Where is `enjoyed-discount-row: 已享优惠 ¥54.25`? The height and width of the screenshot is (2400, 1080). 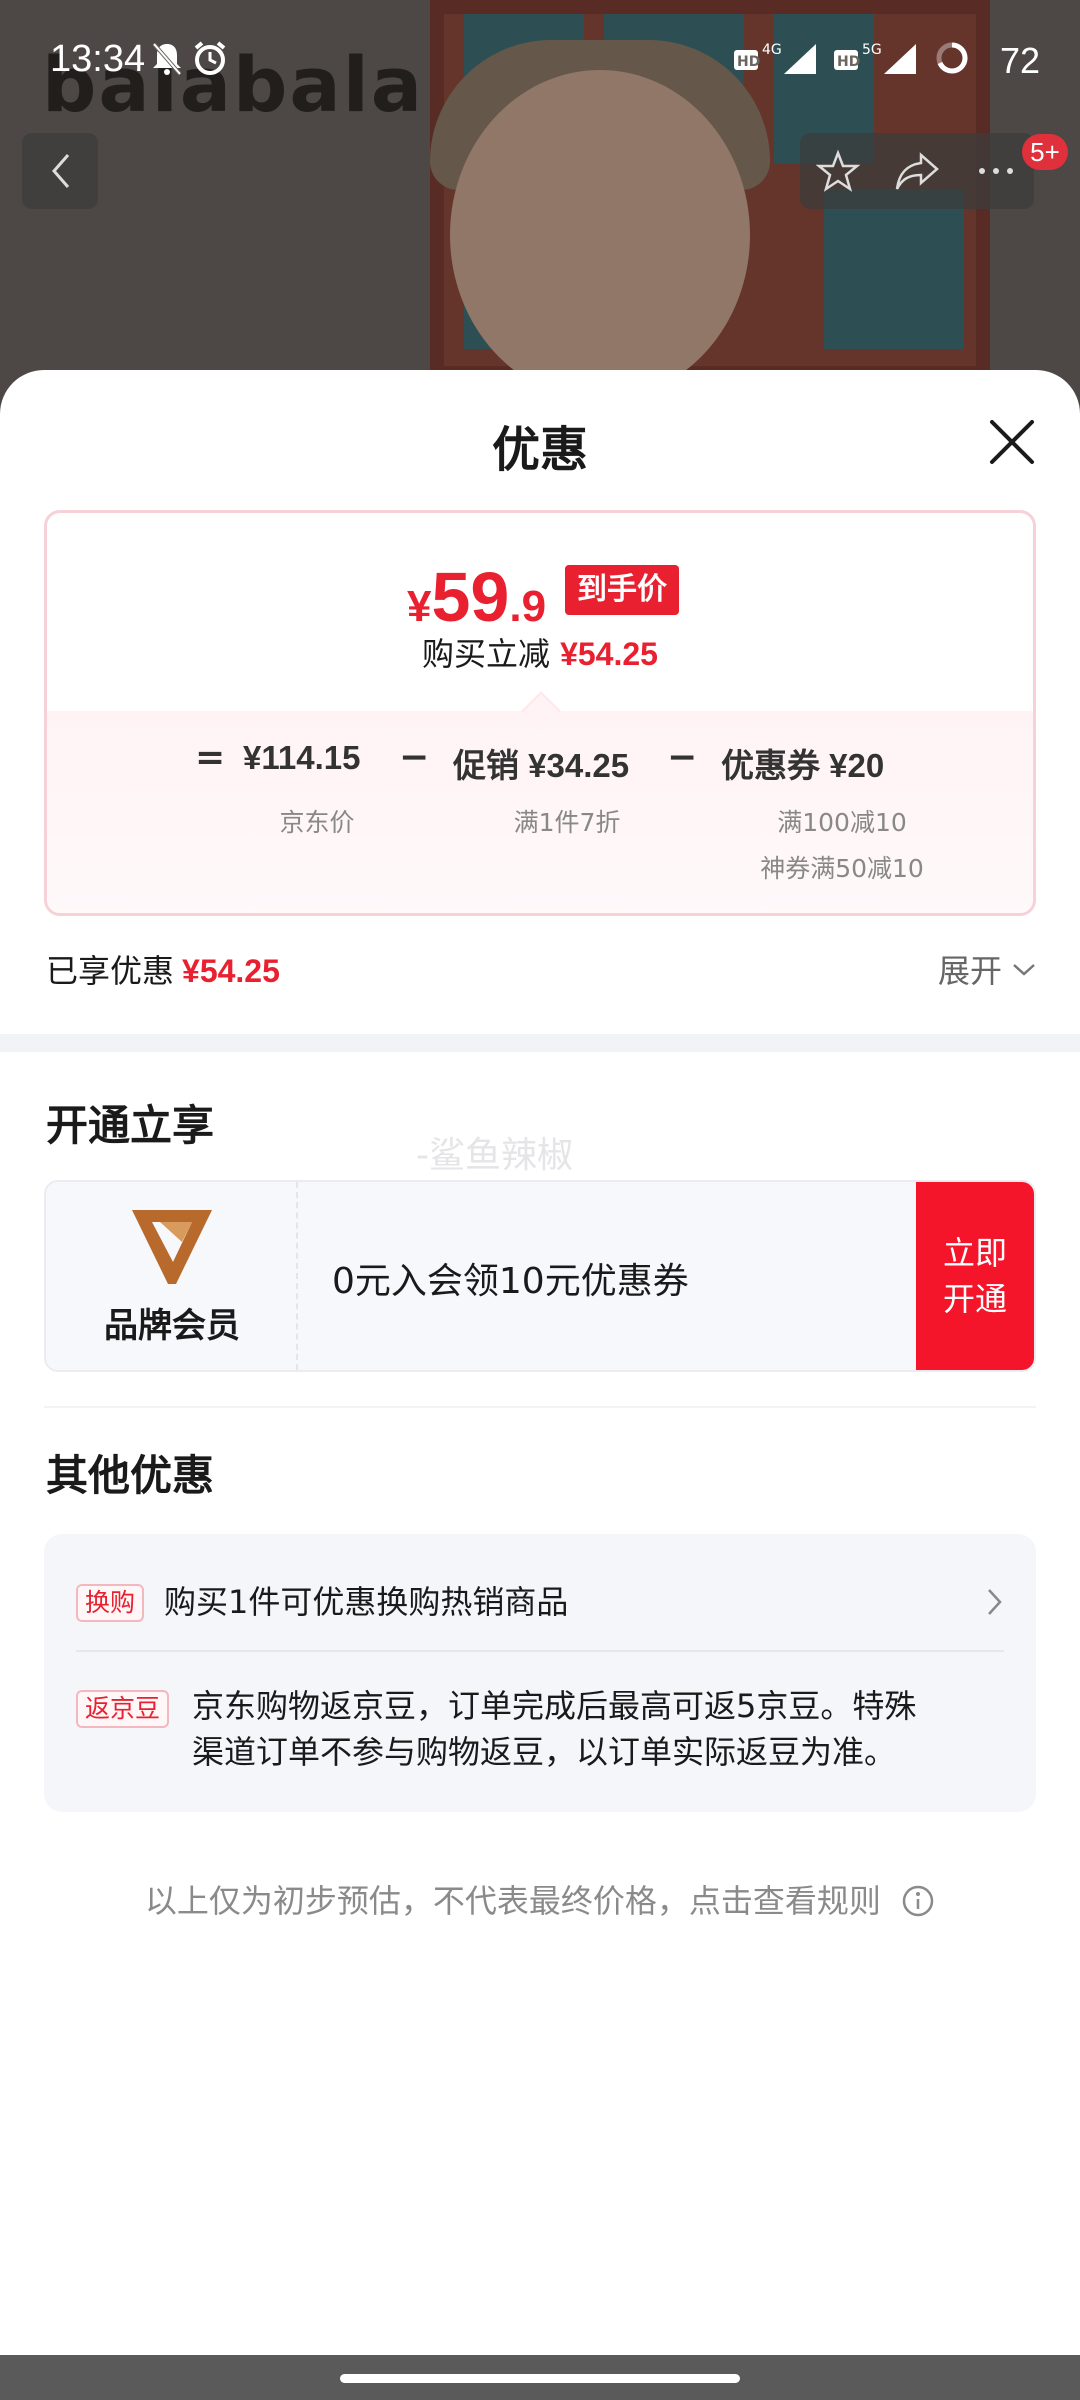 enjoyed-discount-row: 已享优惠 ¥54.25 is located at coordinates (163, 969).